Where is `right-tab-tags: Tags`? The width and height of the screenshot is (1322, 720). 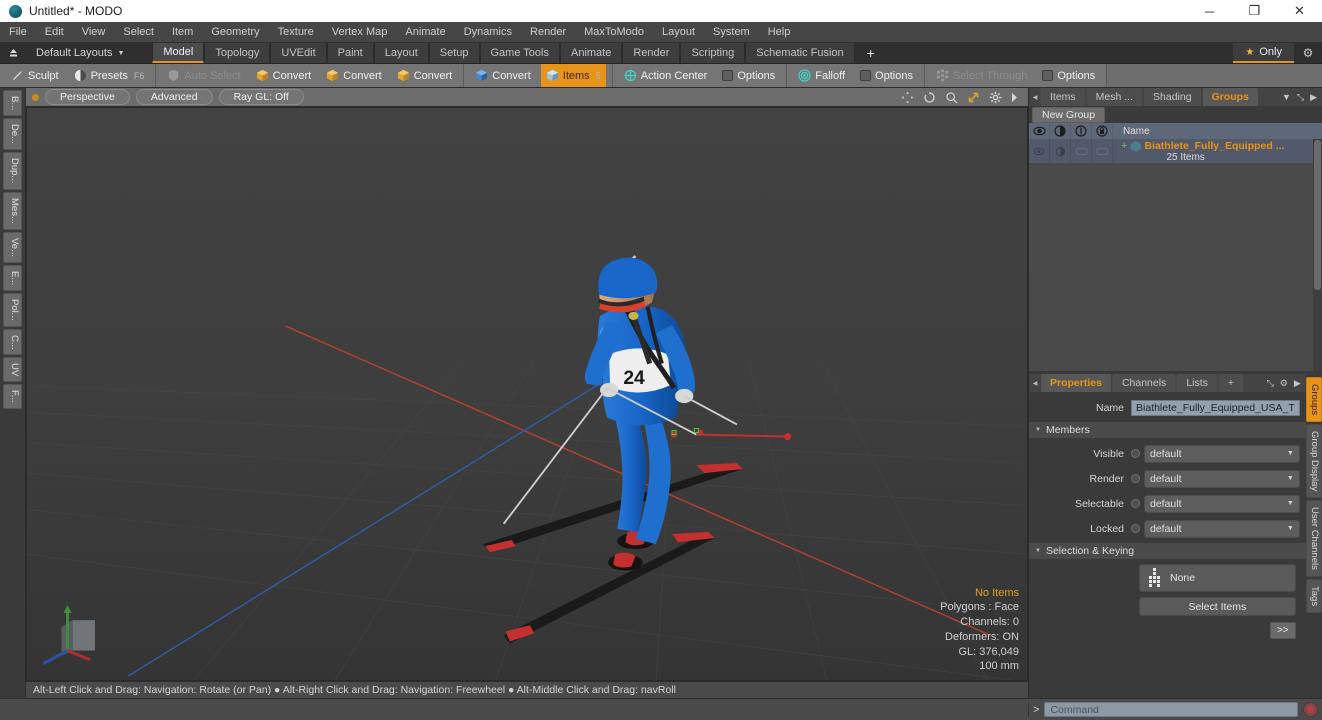
right-tab-tags: Tags is located at coordinates (1313, 596).